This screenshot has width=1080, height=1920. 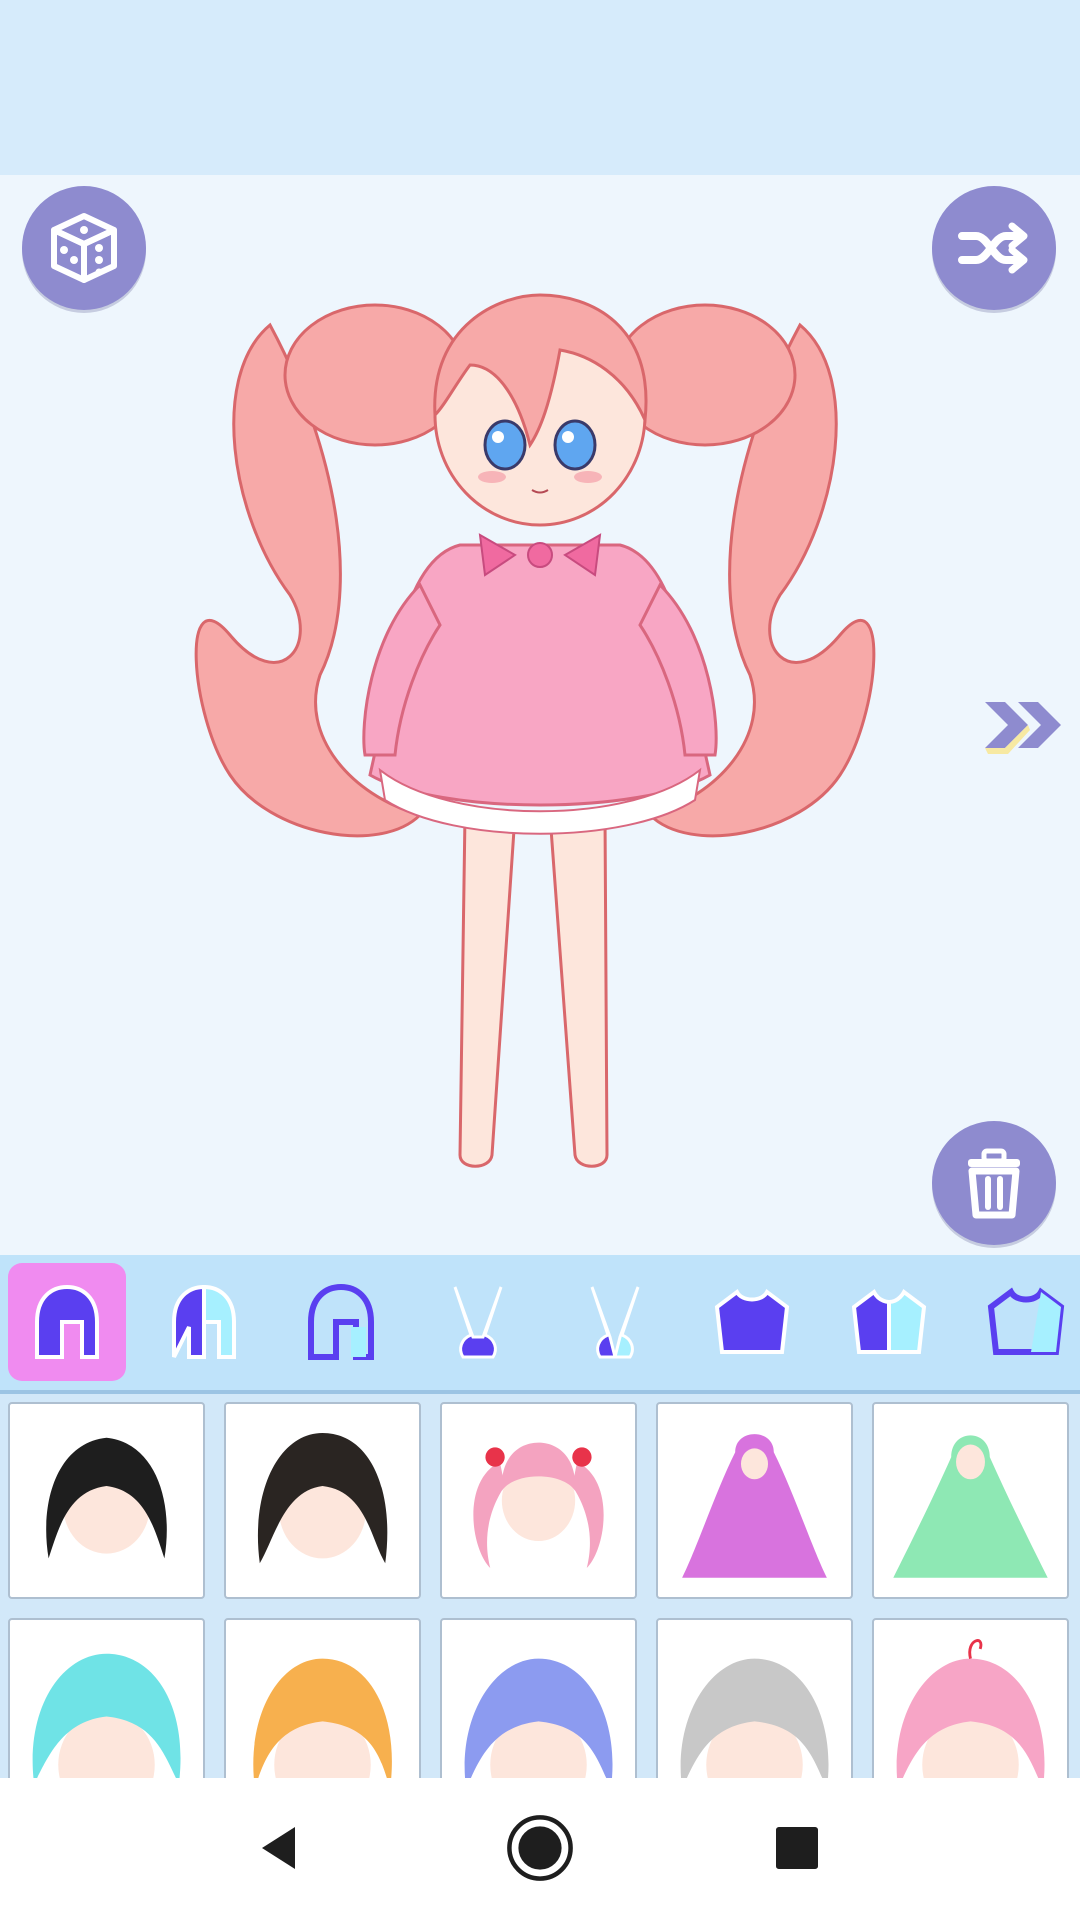 I want to click on item-hair-pink-bob, so click(x=970, y=1698).